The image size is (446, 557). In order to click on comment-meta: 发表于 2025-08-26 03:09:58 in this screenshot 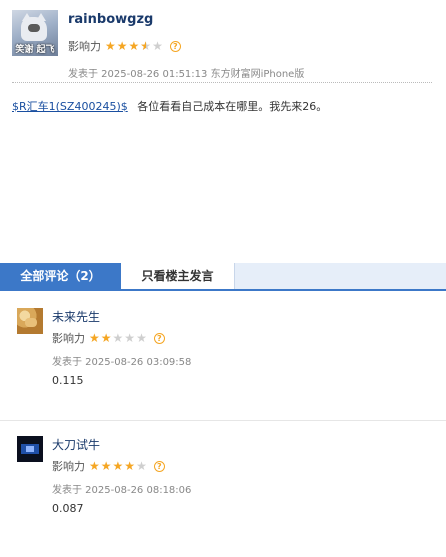, I will do `click(122, 362)`.